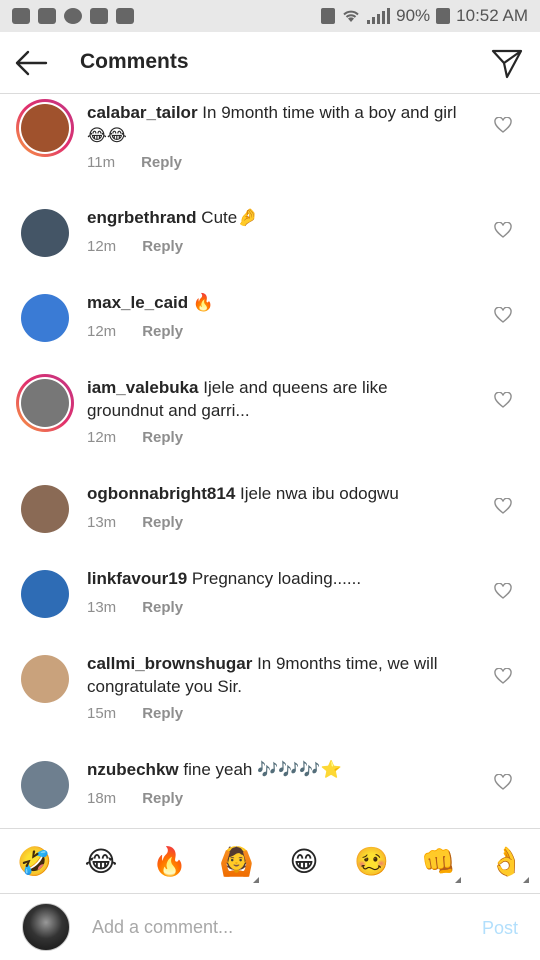  What do you see at coordinates (304, 862) in the screenshot?
I see `emoji-grin-button: 😁` at bounding box center [304, 862].